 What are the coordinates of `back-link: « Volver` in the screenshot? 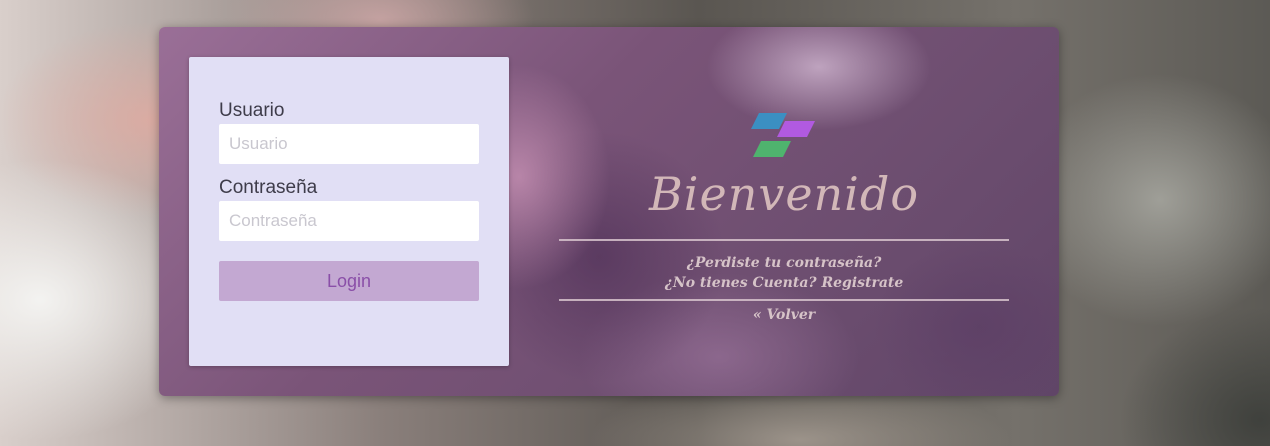 It's located at (784, 315).